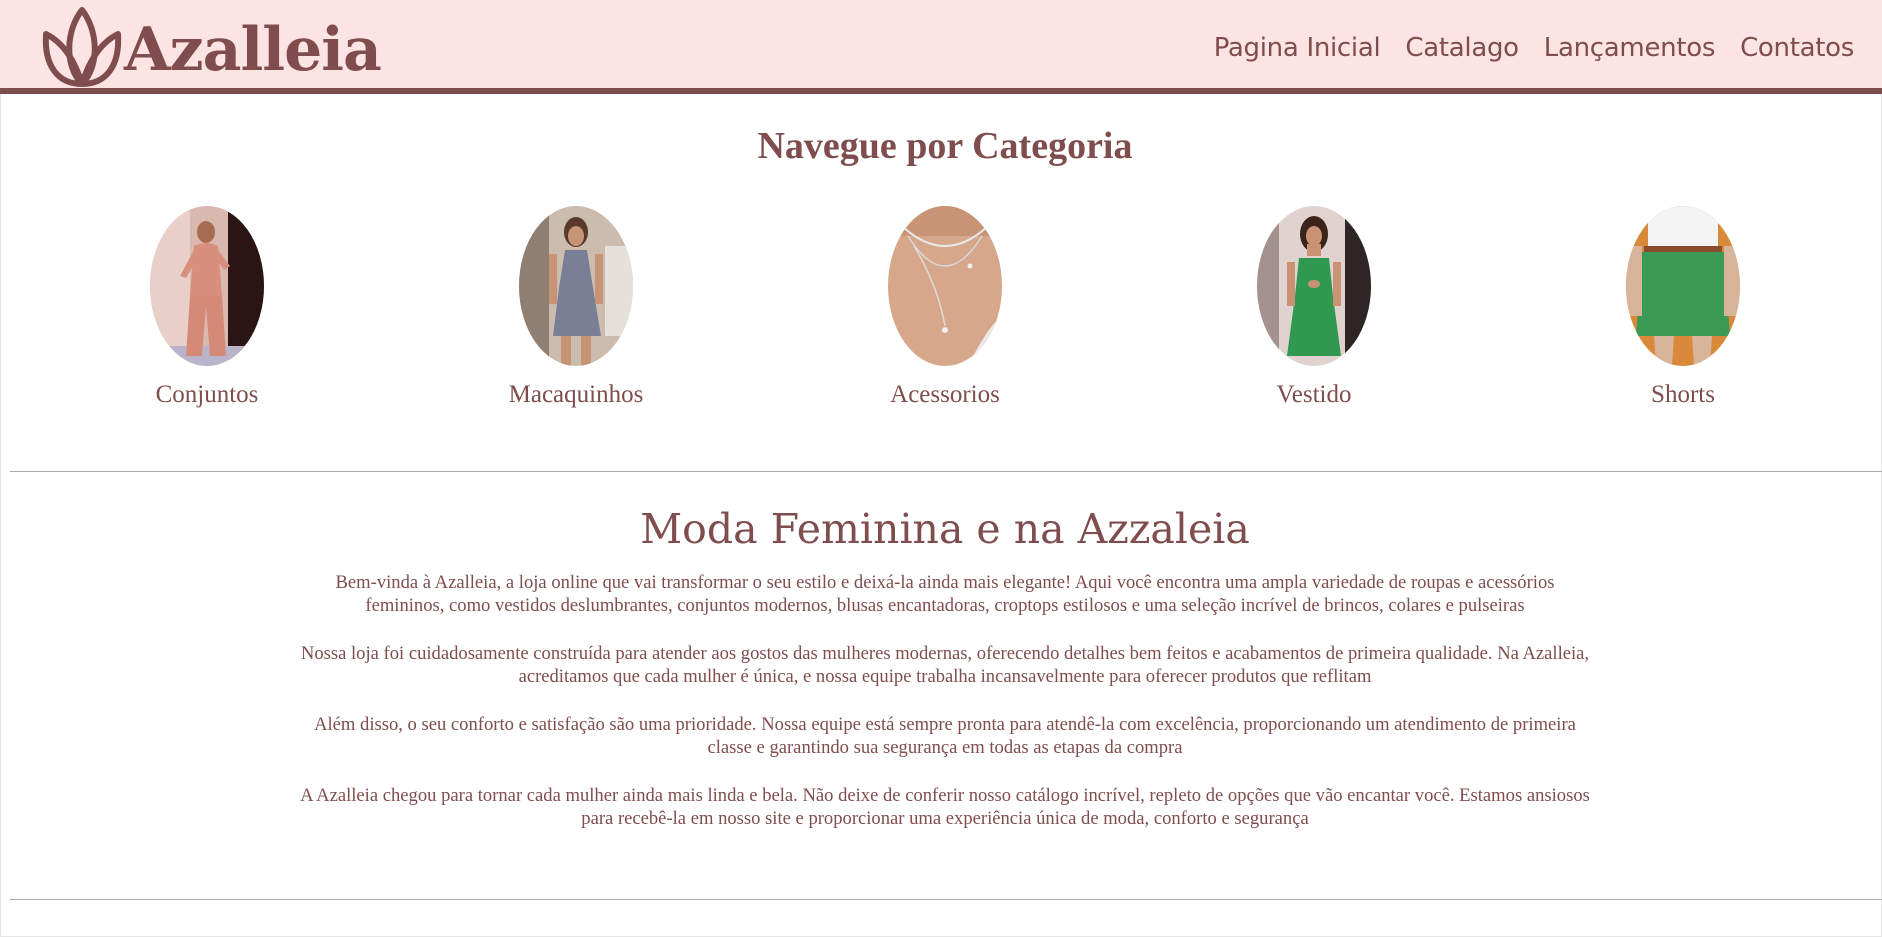 The image size is (1882, 937). Describe the element at coordinates (1630, 48) in the screenshot. I see `nav-link-lancamentos: Lançamentos` at that location.